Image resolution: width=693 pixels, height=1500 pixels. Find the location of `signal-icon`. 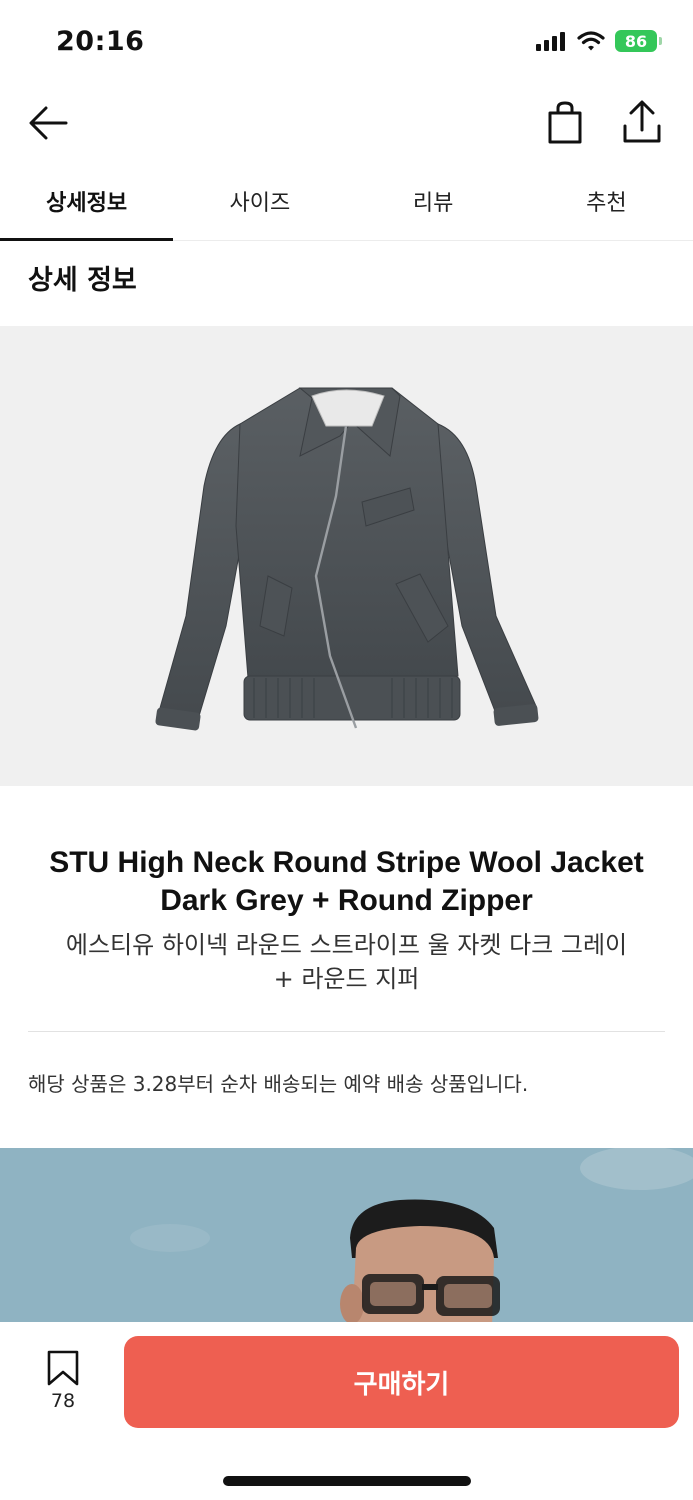

signal-icon is located at coordinates (550, 41).